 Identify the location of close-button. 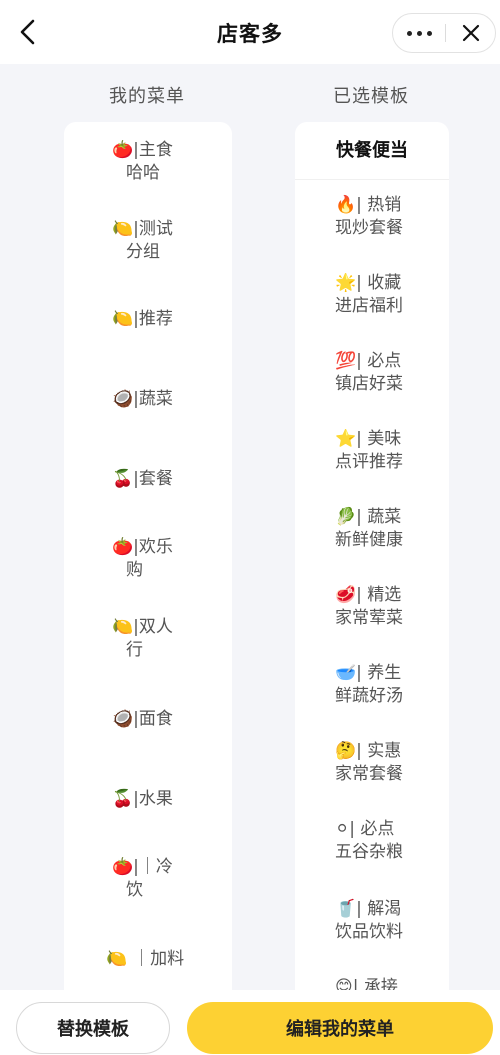
(471, 33).